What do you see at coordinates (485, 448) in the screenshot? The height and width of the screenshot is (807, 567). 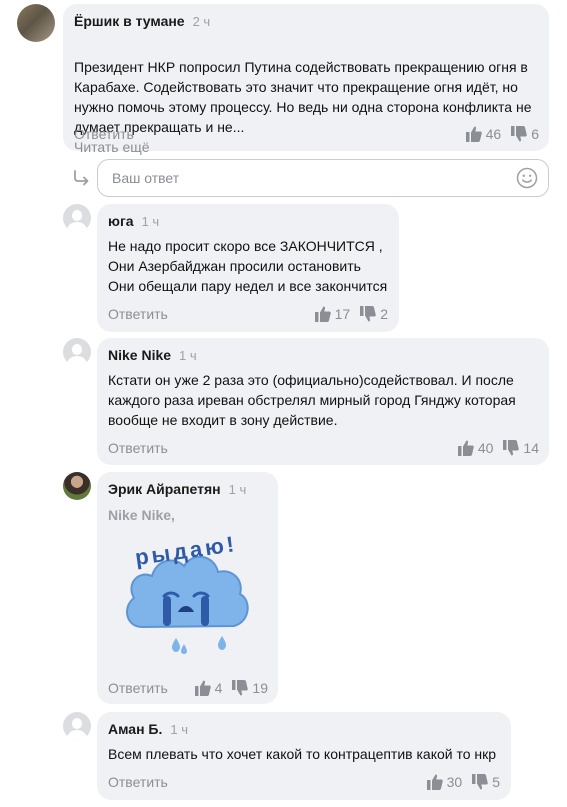 I see `like-count: 40` at bounding box center [485, 448].